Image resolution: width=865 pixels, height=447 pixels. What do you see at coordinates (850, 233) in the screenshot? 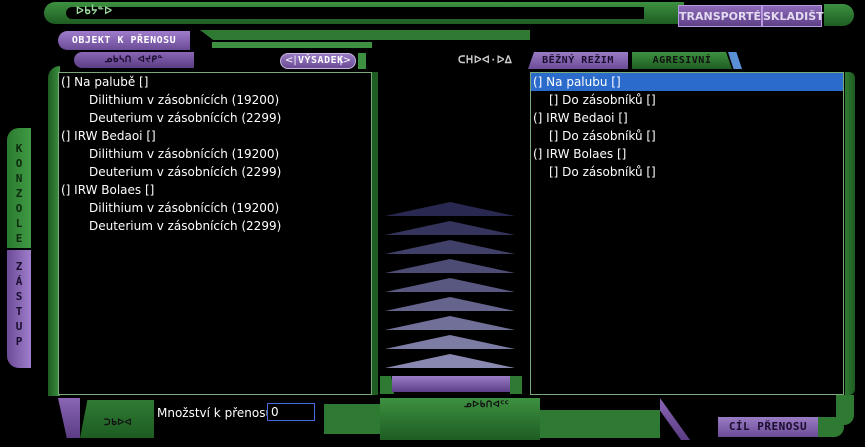
I see `right-frame` at bounding box center [850, 233].